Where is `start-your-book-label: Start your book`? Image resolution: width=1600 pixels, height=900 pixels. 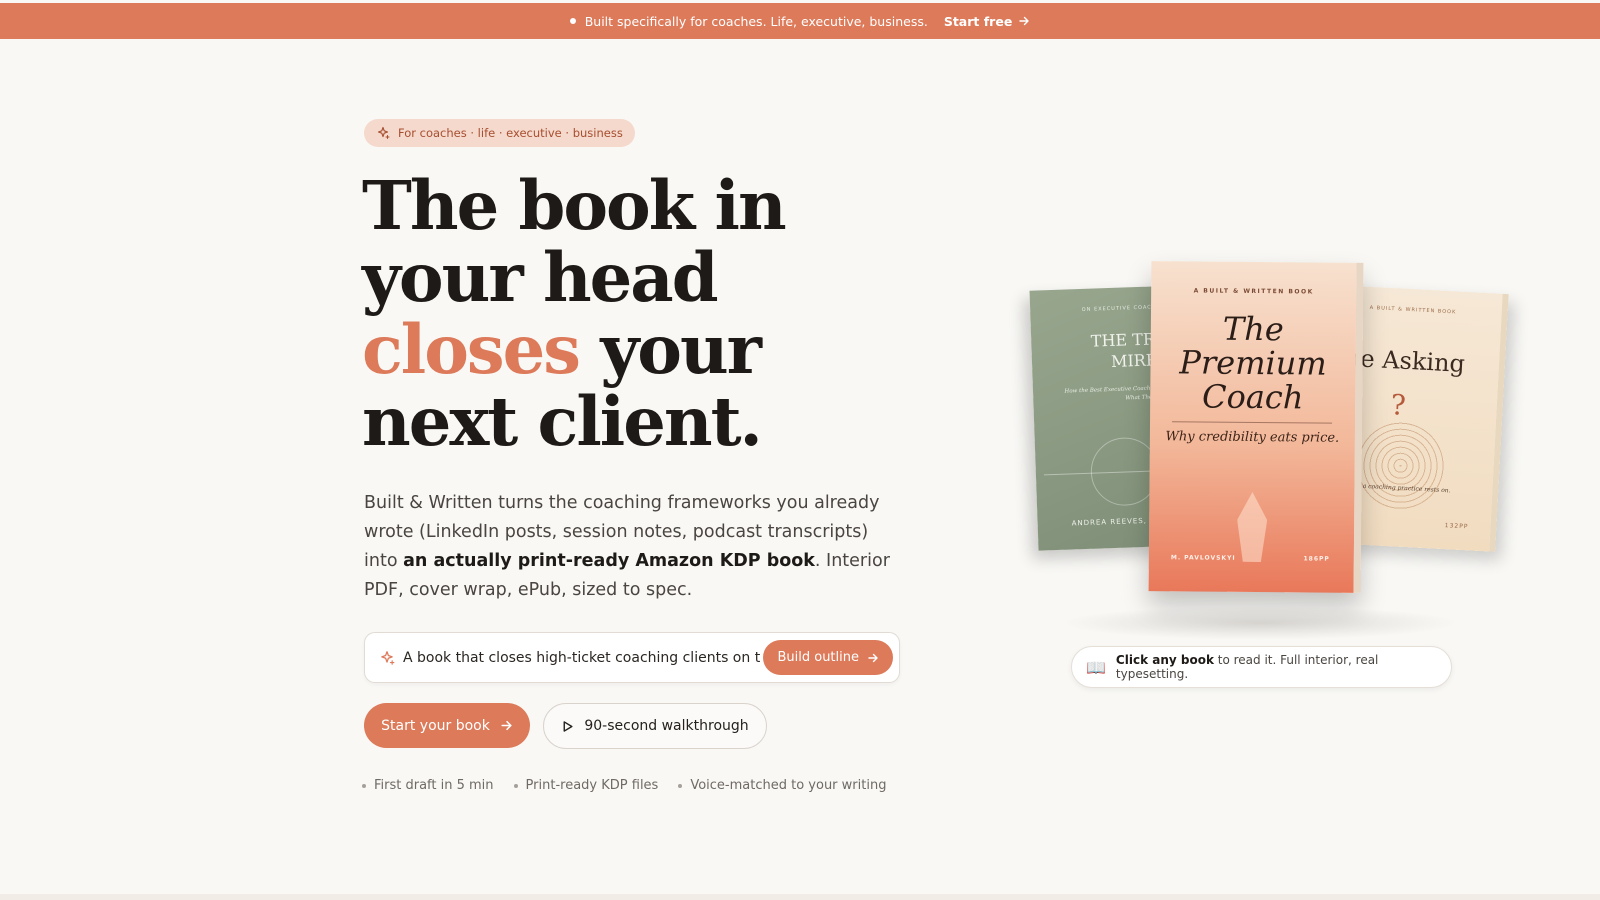
start-your-book-label: Start your book is located at coordinates (435, 725).